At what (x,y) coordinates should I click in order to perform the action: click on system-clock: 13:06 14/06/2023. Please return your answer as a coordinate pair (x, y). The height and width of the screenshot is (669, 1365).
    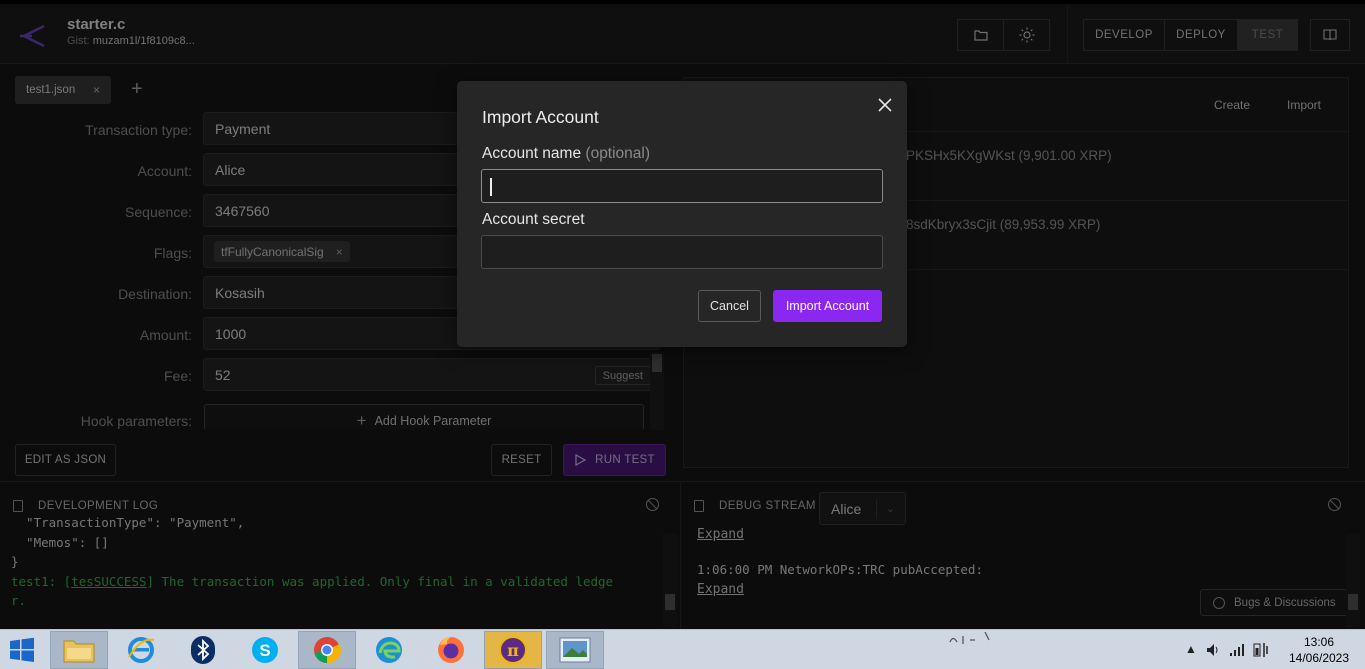
    Looking at the image, I should click on (1319, 650).